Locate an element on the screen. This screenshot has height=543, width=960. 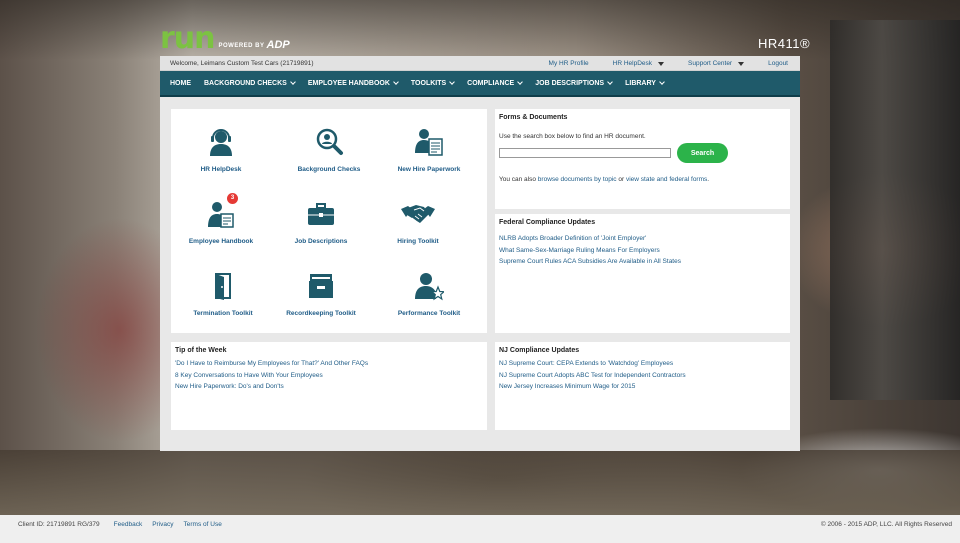
nav-label: LIBRARY is located at coordinates (640, 83).